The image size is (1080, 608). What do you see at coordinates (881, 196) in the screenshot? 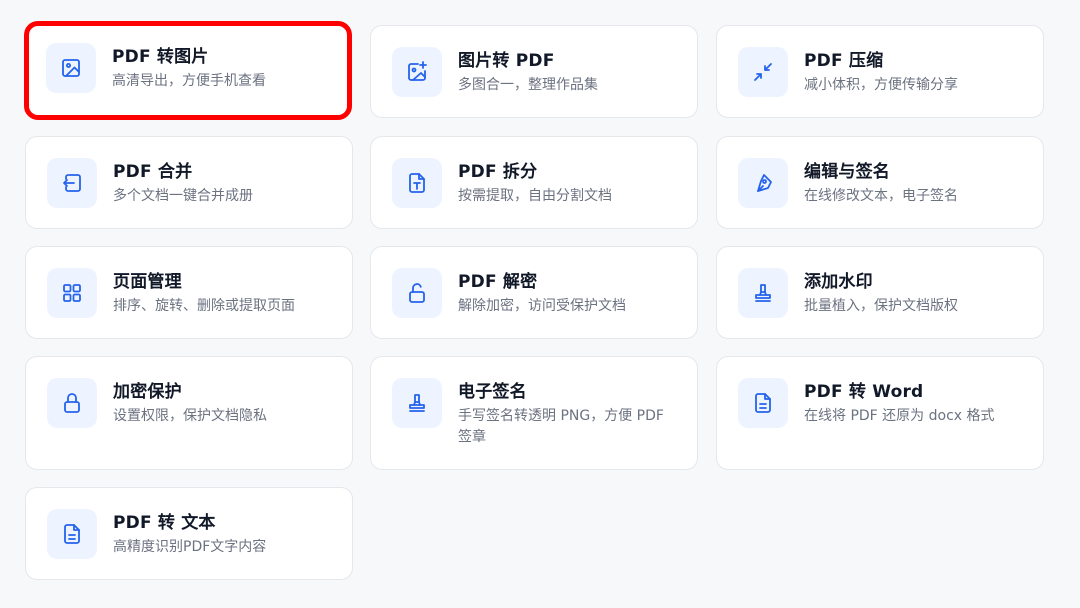
I see `tool-description: 在线修改文本，电子签名` at bounding box center [881, 196].